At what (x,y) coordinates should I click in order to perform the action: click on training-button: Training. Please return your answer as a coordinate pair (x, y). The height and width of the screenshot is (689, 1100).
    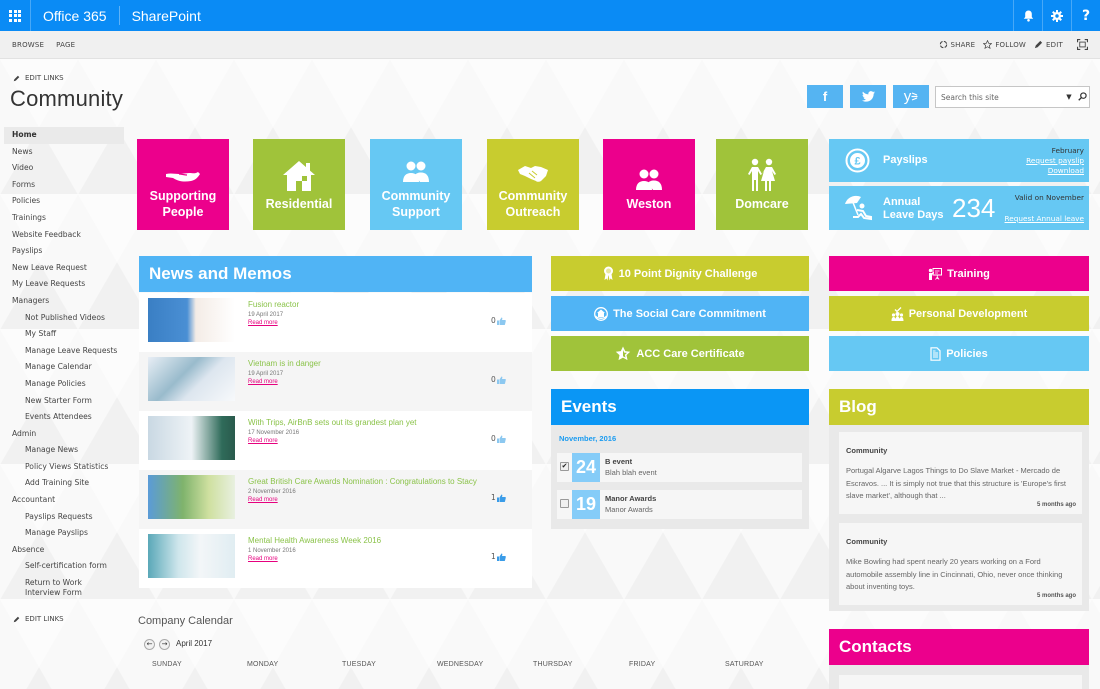
    Looking at the image, I should click on (959, 273).